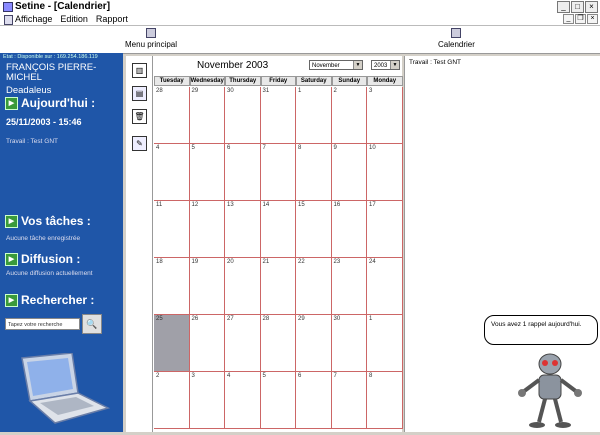  What do you see at coordinates (349, 286) in the screenshot?
I see `calendar-day-cell: 23` at bounding box center [349, 286].